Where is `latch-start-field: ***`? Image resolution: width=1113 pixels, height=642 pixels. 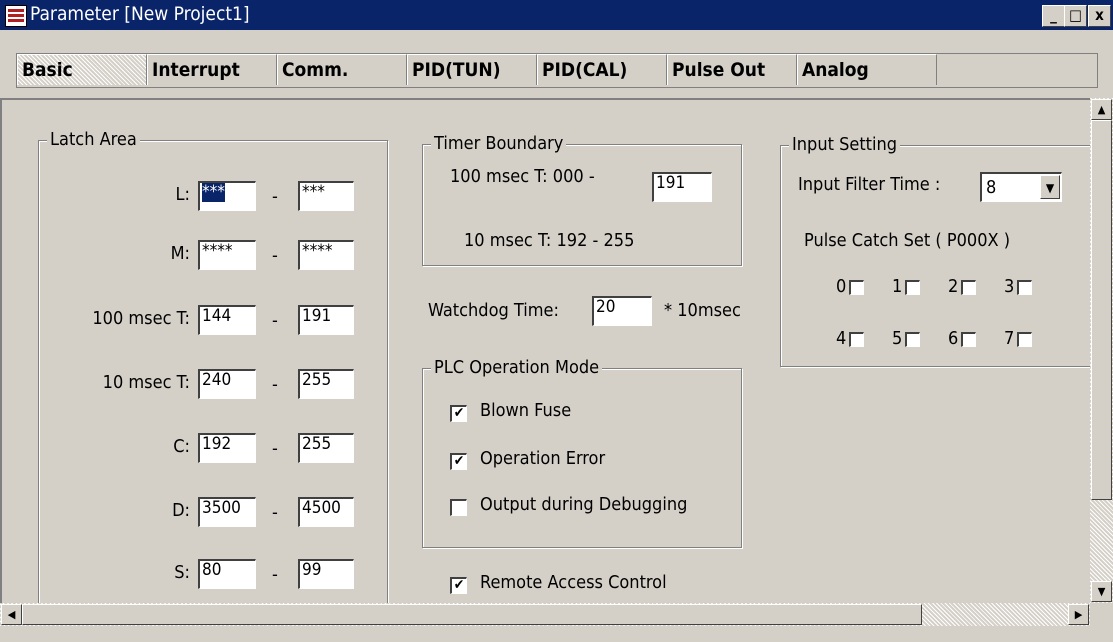
latch-start-field: *** is located at coordinates (227, 196).